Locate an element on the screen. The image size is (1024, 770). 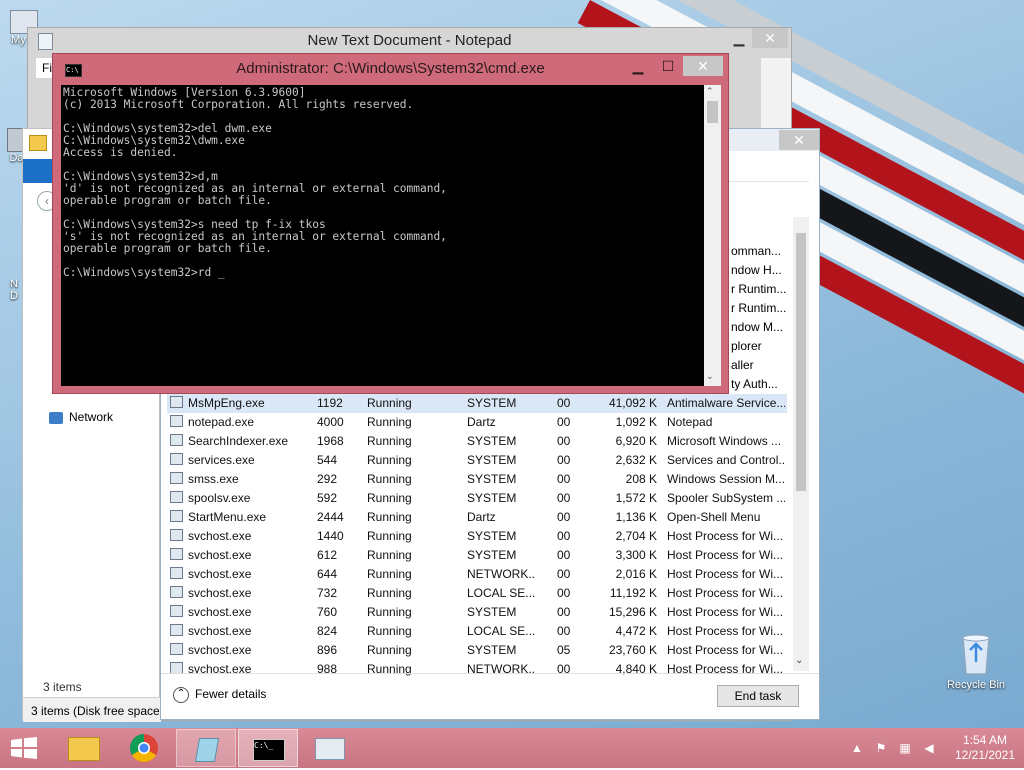
chevron-up-icon: ▲ is located at coordinates (857, 748).